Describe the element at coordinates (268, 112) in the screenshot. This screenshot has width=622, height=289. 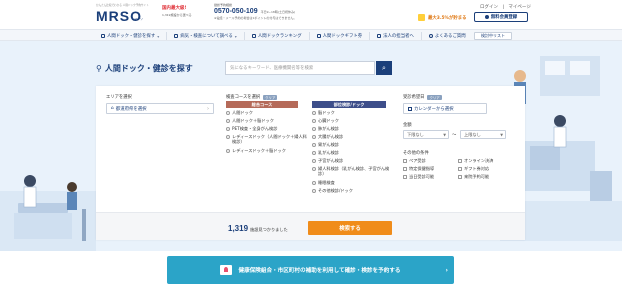
I see `course-option-general-1: 人間ドック` at that location.